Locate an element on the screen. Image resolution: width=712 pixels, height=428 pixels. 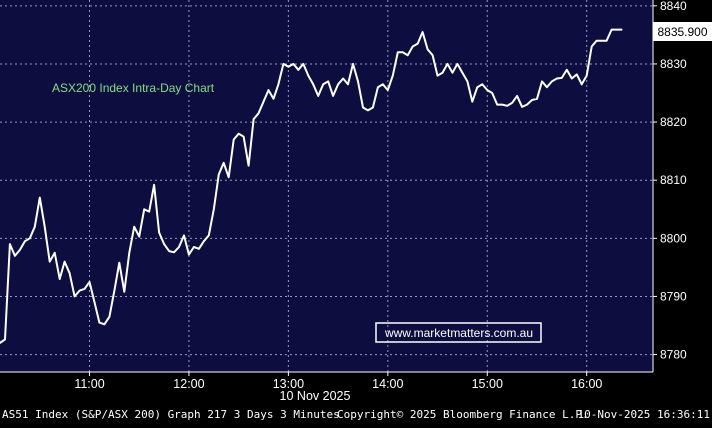
y-tick-label: 8780 is located at coordinates (673, 355).